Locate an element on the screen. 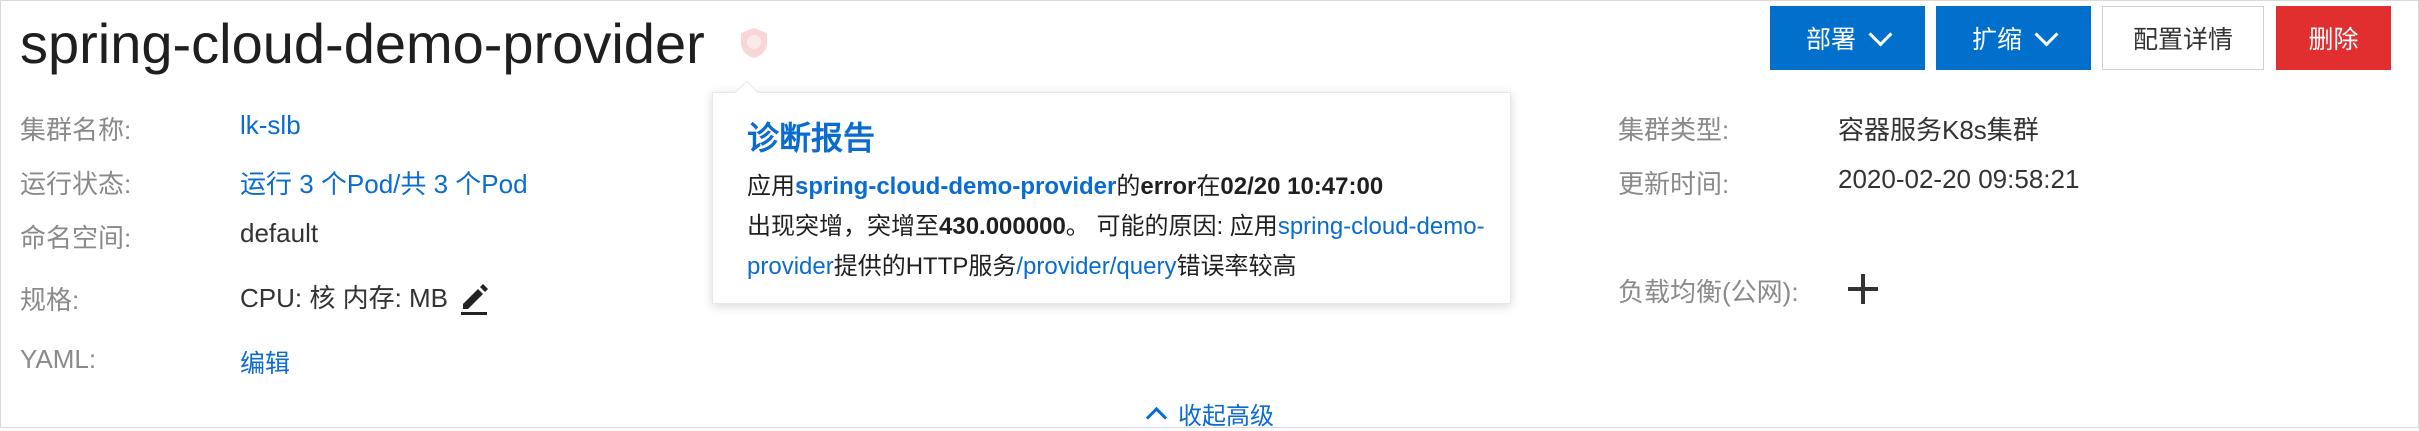  chevron-up-icon is located at coordinates (1156, 417).